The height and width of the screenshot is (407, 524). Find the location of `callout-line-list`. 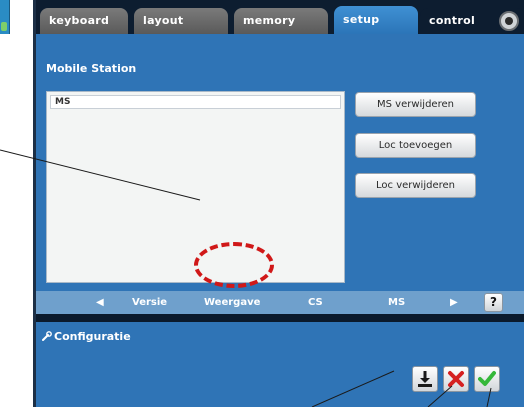

callout-line-list is located at coordinates (100, 175).